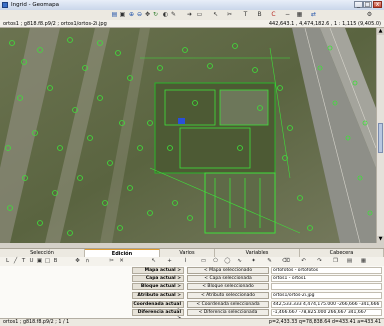 The image size is (384, 326). Describe the element at coordinates (36, 322) in the screenshot. I see `status-layer: ortos1 ; g818.f8.p9/2 ; 1 / 1` at that location.